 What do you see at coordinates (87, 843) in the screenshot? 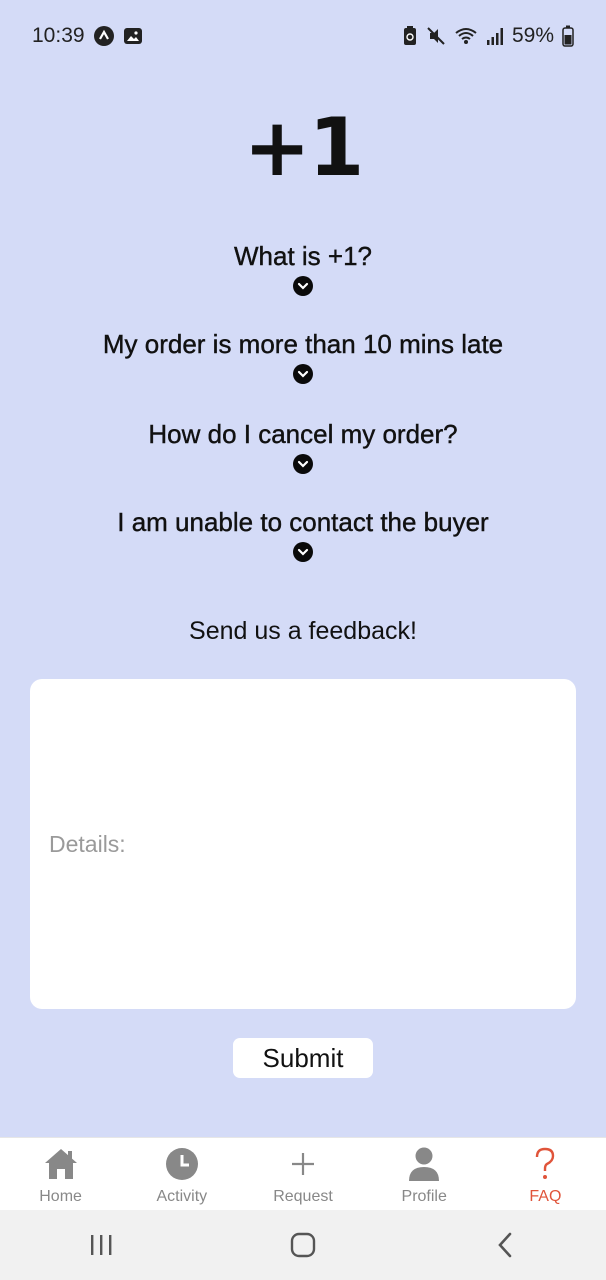
I see `details-placeholder: Details:` at bounding box center [87, 843].